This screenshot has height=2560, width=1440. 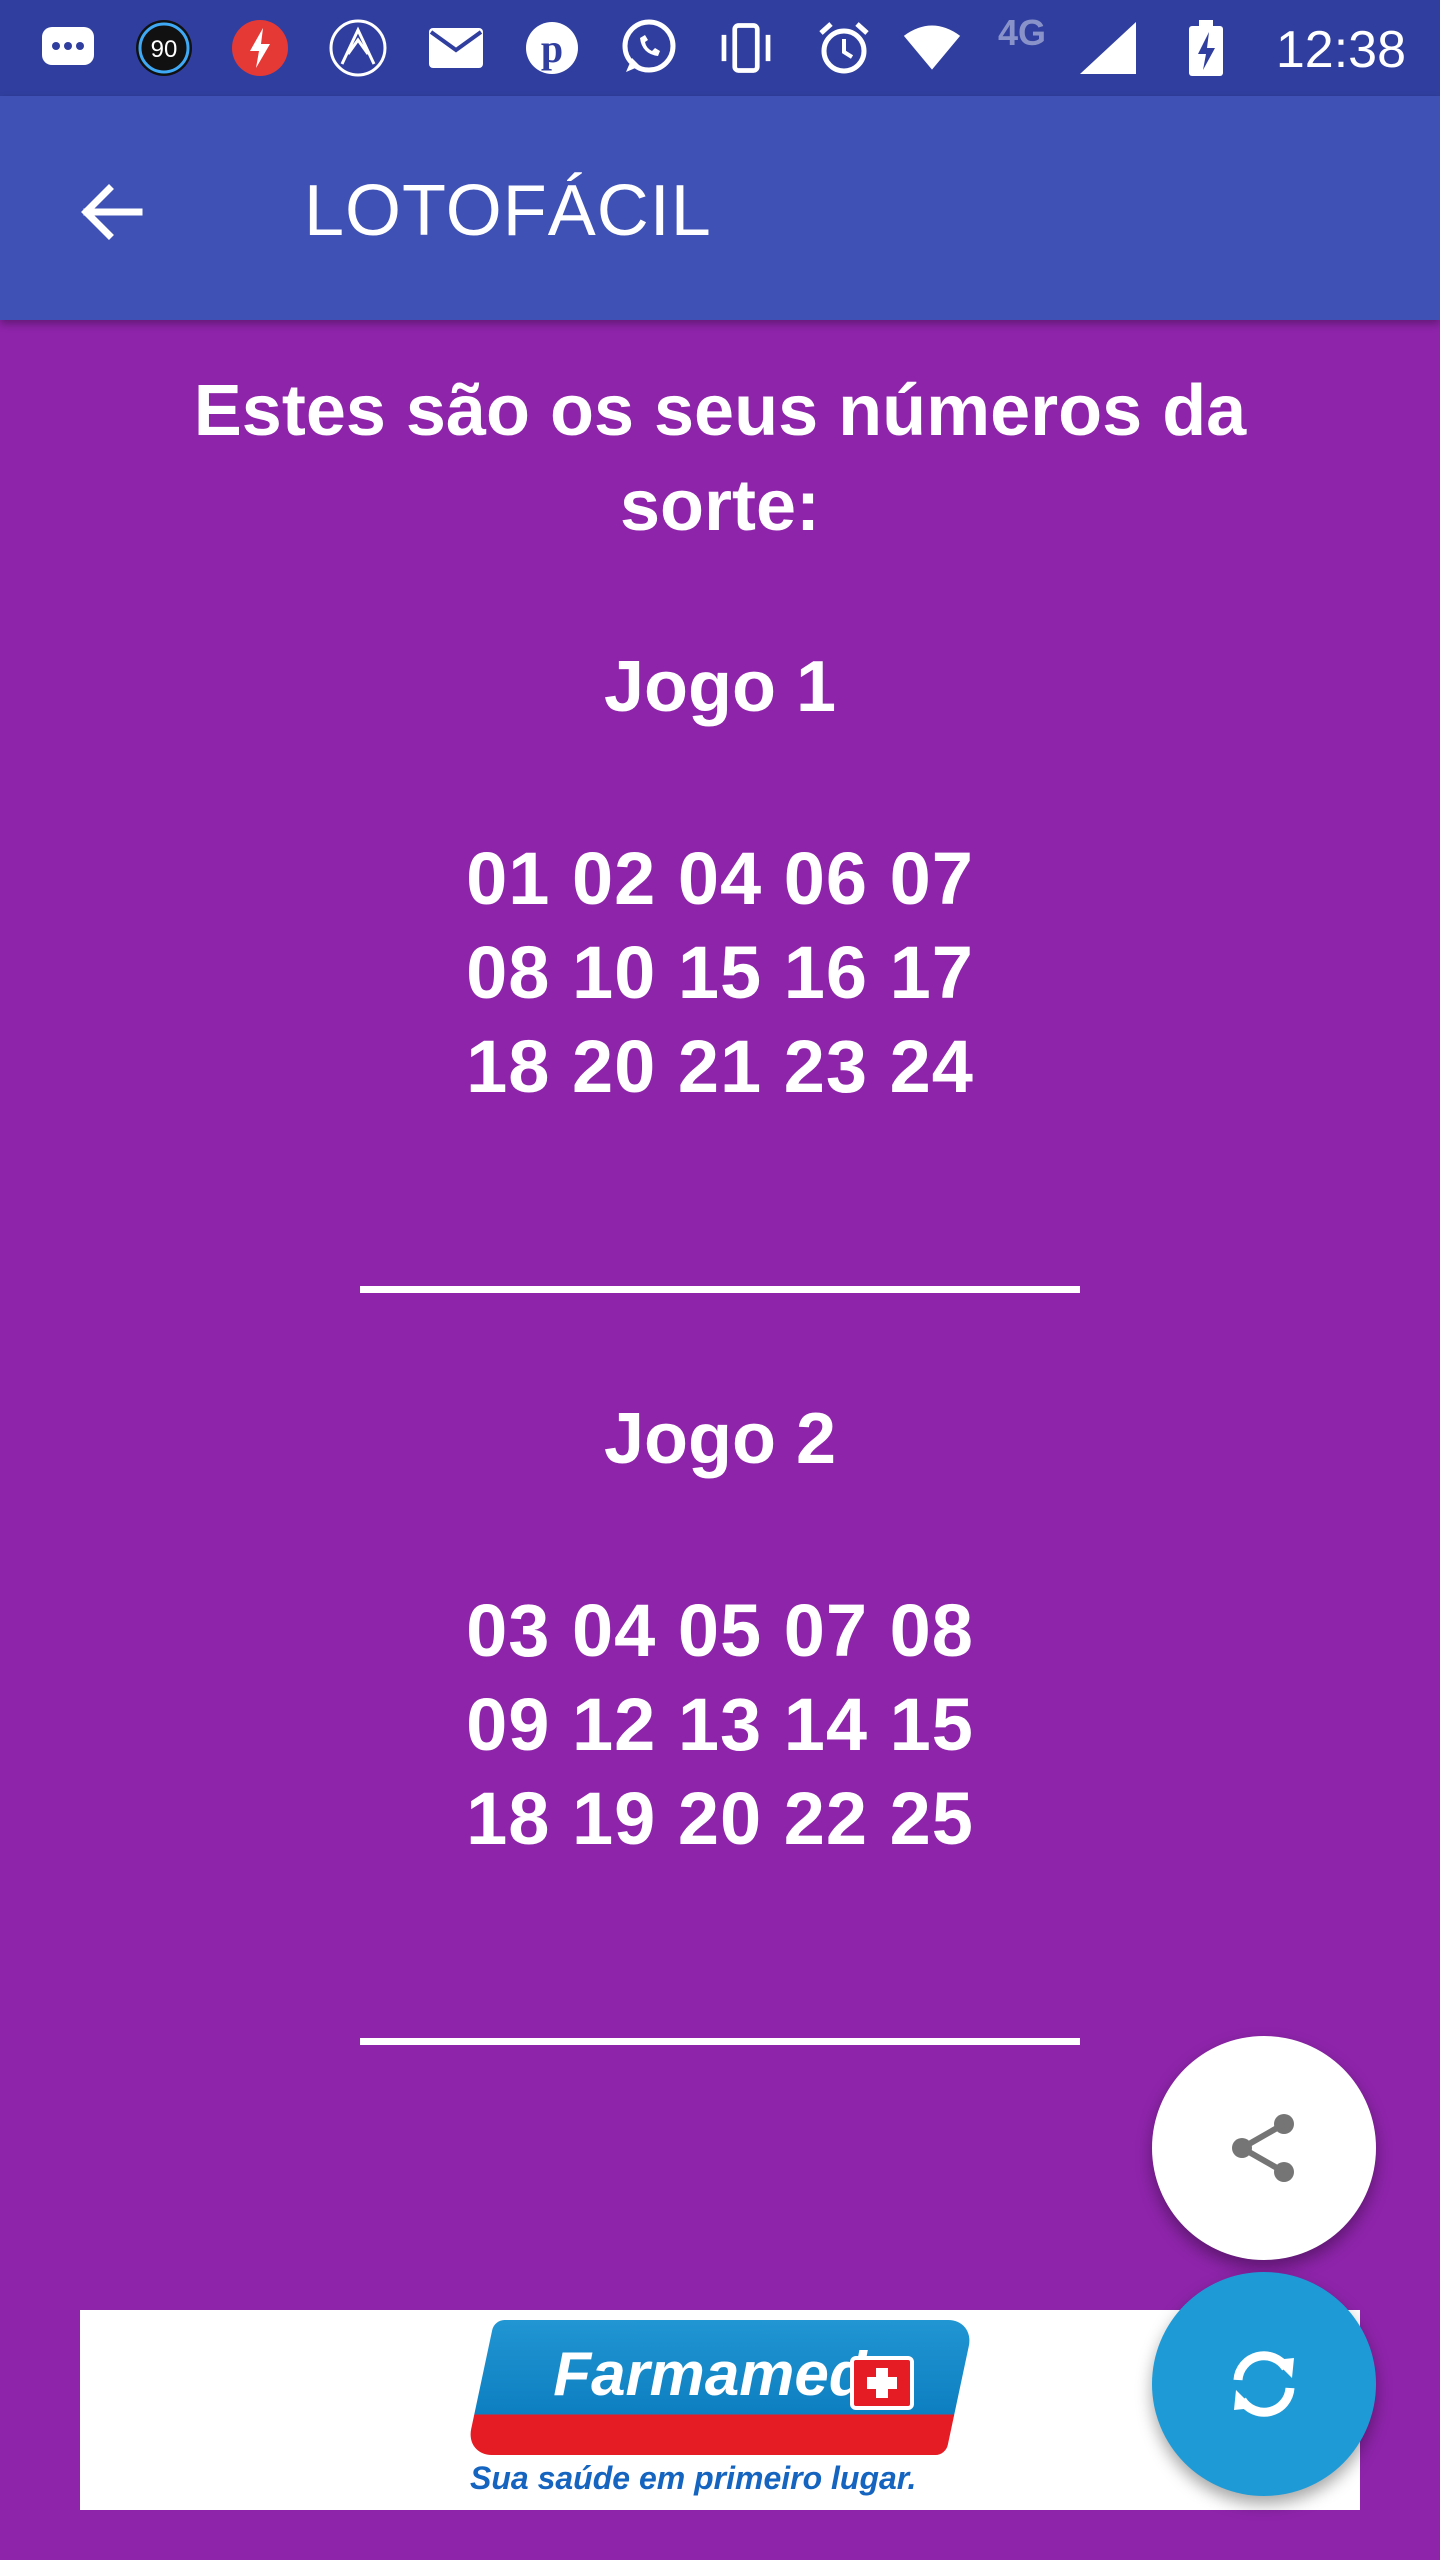 I want to click on number-row: 09 12 13 14 15, so click(x=720, y=1724).